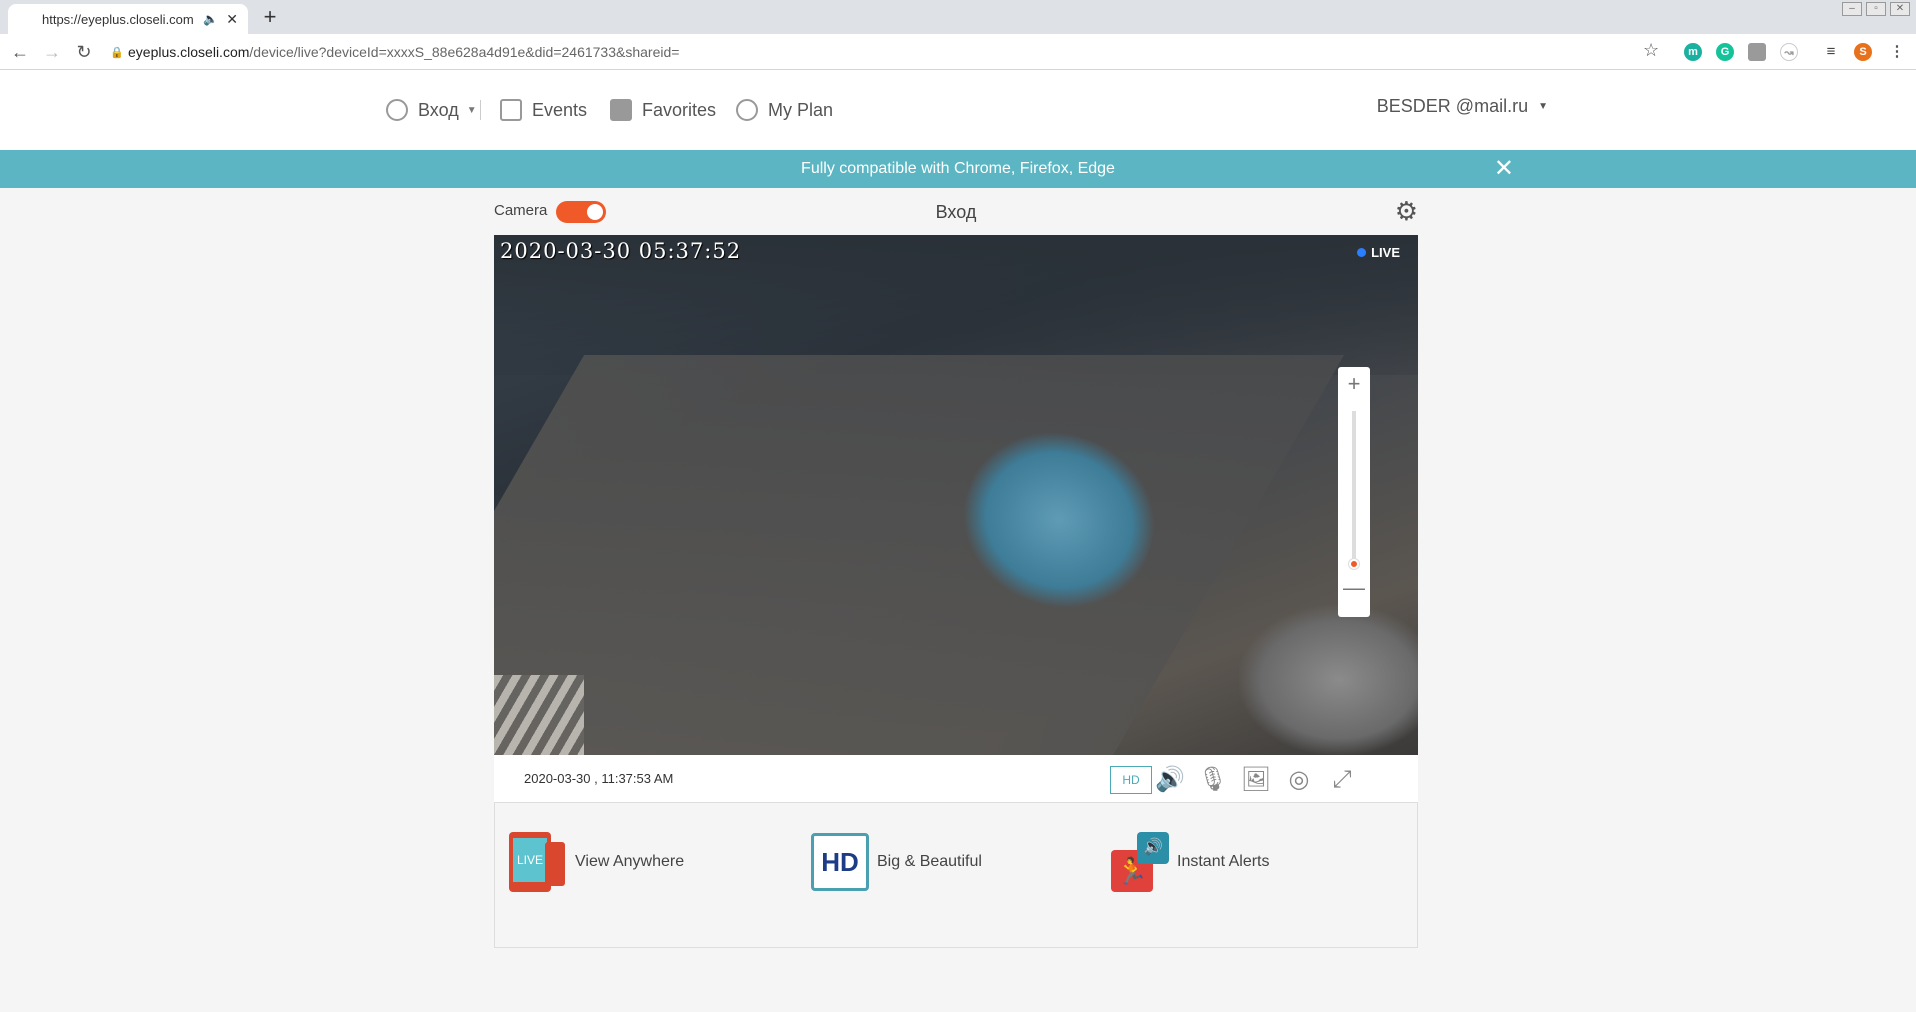 Image resolution: width=1916 pixels, height=1012 pixels. What do you see at coordinates (595, 212) in the screenshot?
I see `toggle-knob` at bounding box center [595, 212].